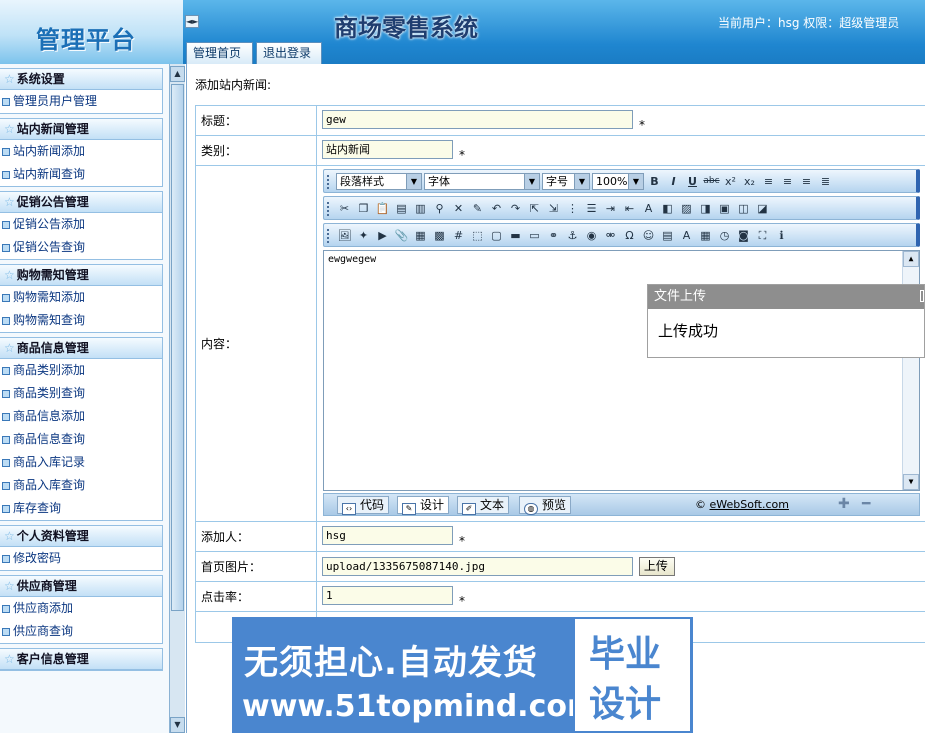 The height and width of the screenshot is (733, 925). I want to click on scrollbar-thumb, so click(177, 347).